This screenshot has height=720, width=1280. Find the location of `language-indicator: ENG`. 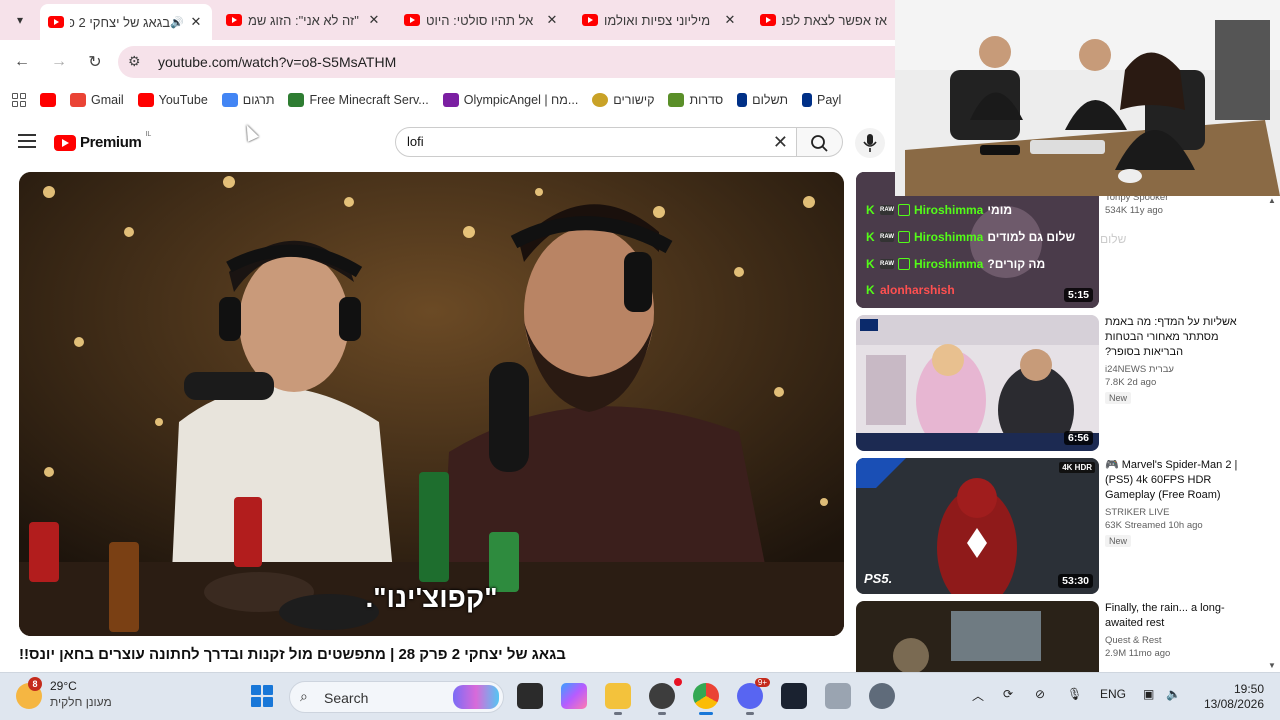

language-indicator: ENG is located at coordinates (1113, 694).